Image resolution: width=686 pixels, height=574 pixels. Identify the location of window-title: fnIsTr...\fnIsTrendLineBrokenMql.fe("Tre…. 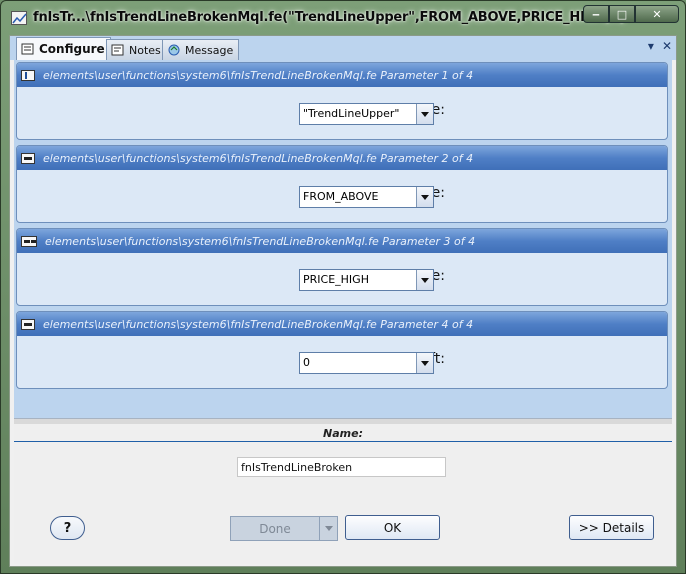
(329, 17).